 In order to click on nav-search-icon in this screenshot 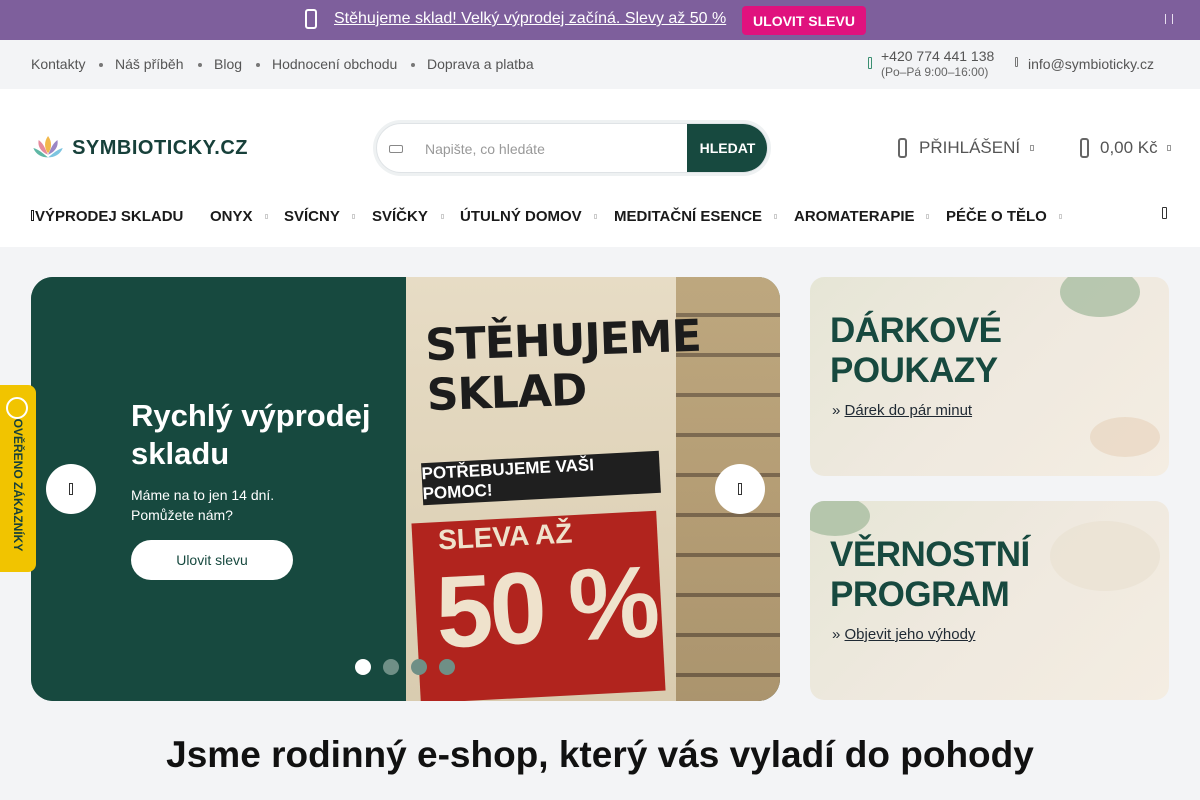, I will do `click(1164, 213)`.